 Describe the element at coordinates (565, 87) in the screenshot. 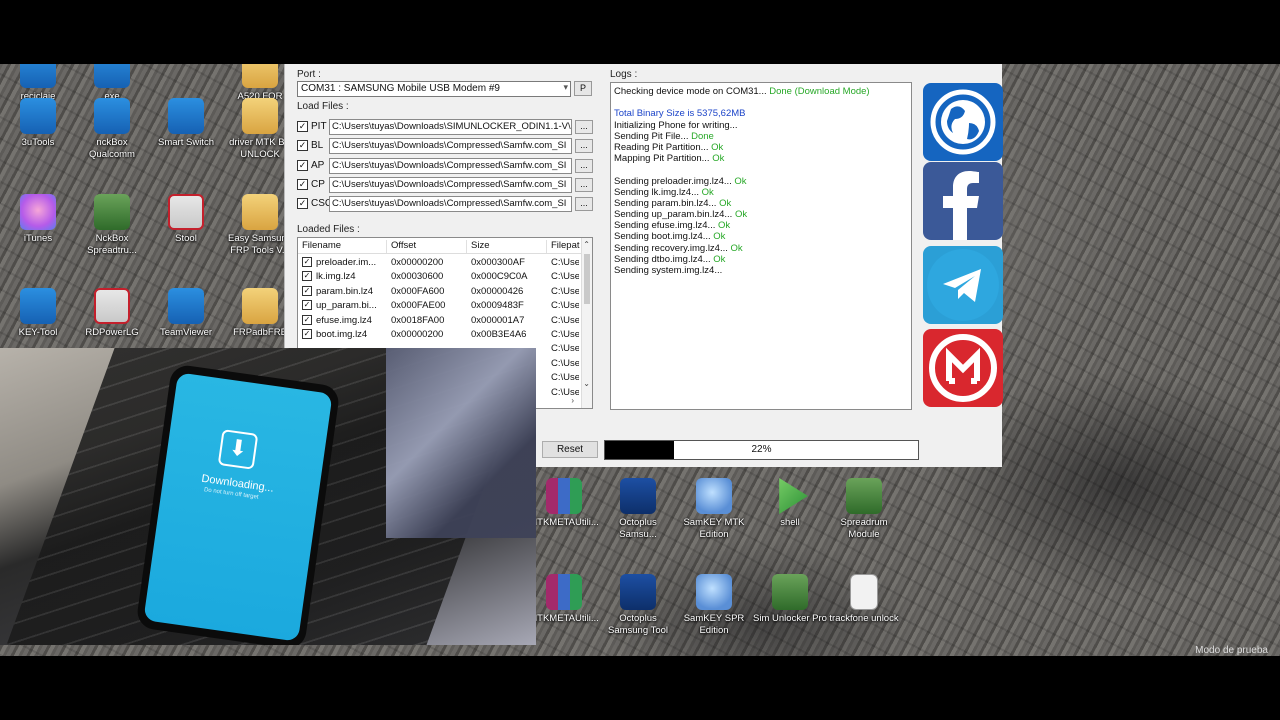

I see `chevron-down-icon: ▾` at that location.